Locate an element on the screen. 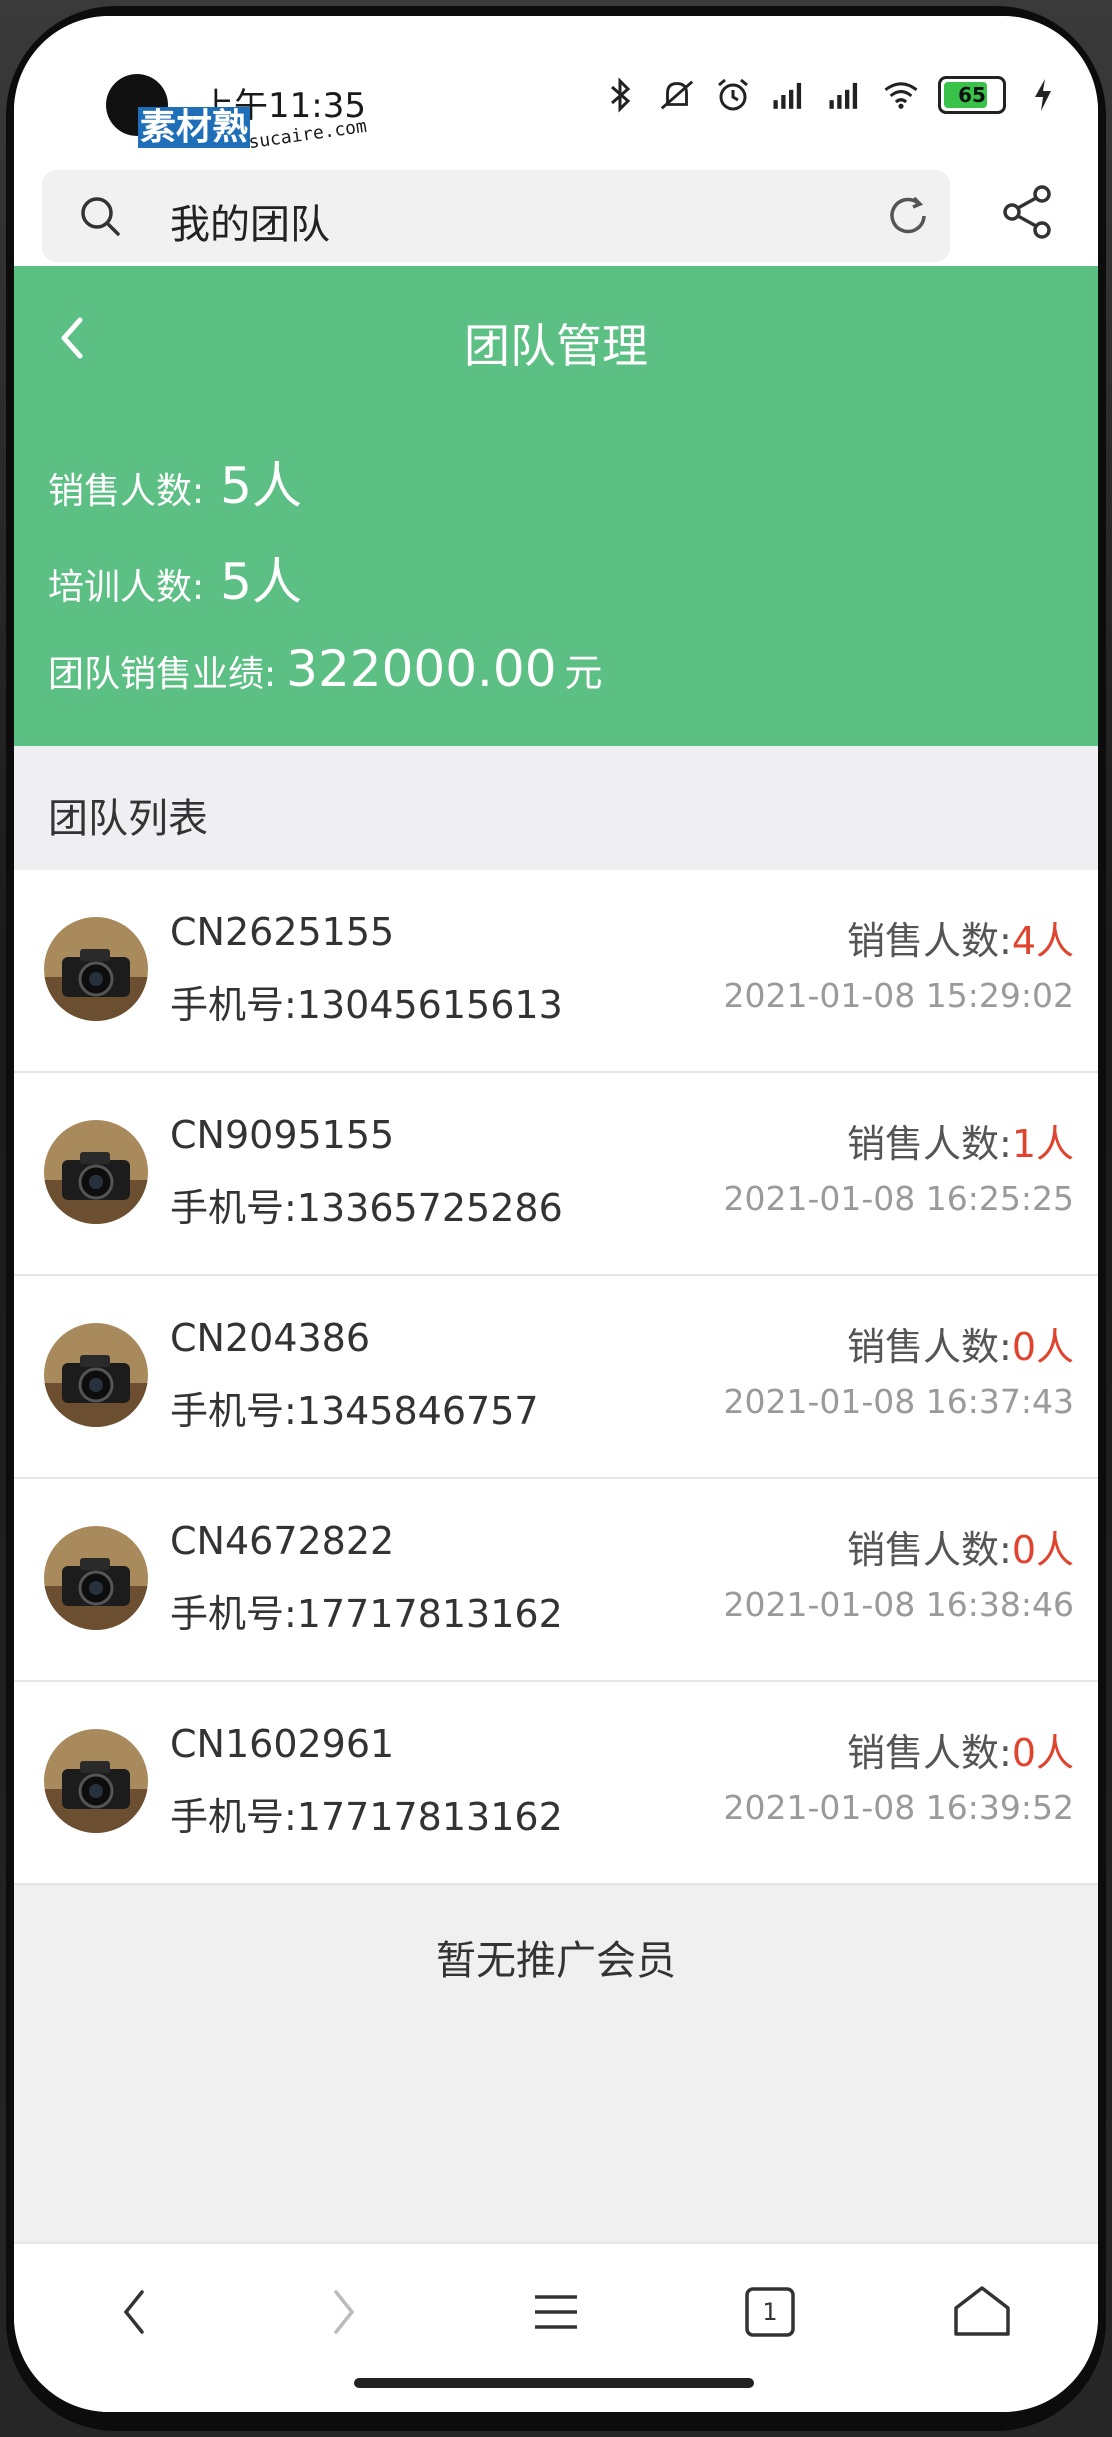 The image size is (1112, 2437). nav-menu-button is located at coordinates (556, 2312).